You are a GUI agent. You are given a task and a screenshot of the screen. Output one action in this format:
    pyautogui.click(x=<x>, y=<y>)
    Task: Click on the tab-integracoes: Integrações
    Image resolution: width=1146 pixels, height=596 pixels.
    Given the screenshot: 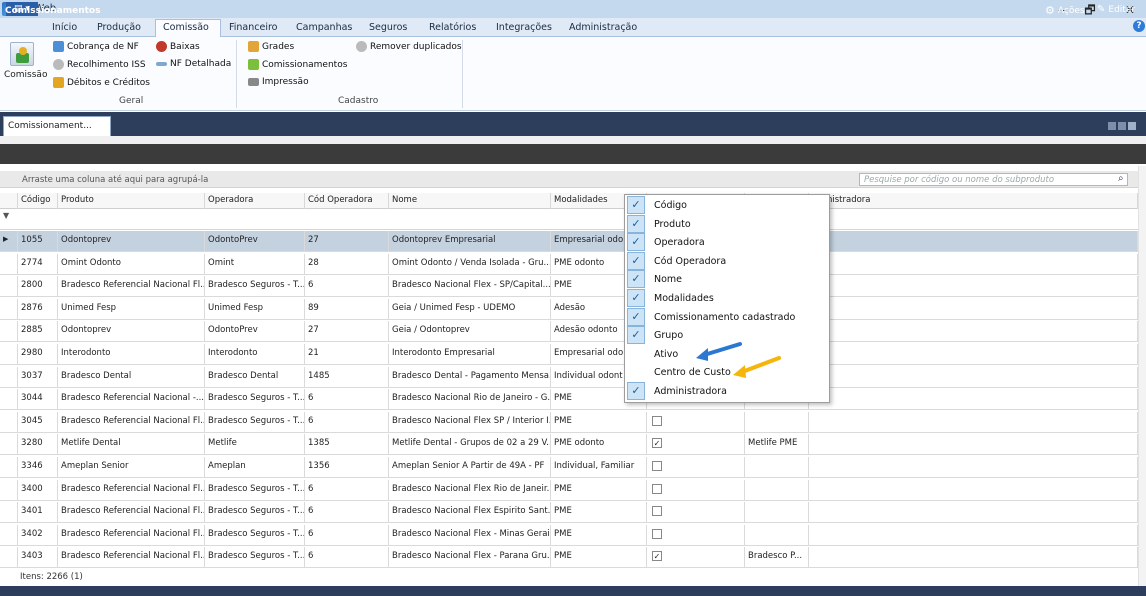 What is the action you would take?
    pyautogui.click(x=524, y=27)
    